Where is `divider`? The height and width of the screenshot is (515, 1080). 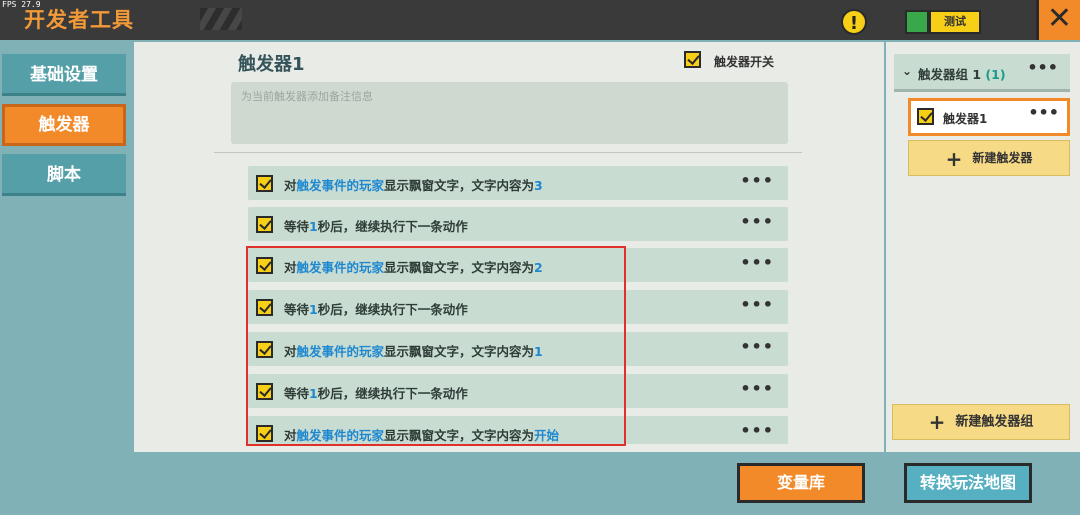 divider is located at coordinates (508, 152).